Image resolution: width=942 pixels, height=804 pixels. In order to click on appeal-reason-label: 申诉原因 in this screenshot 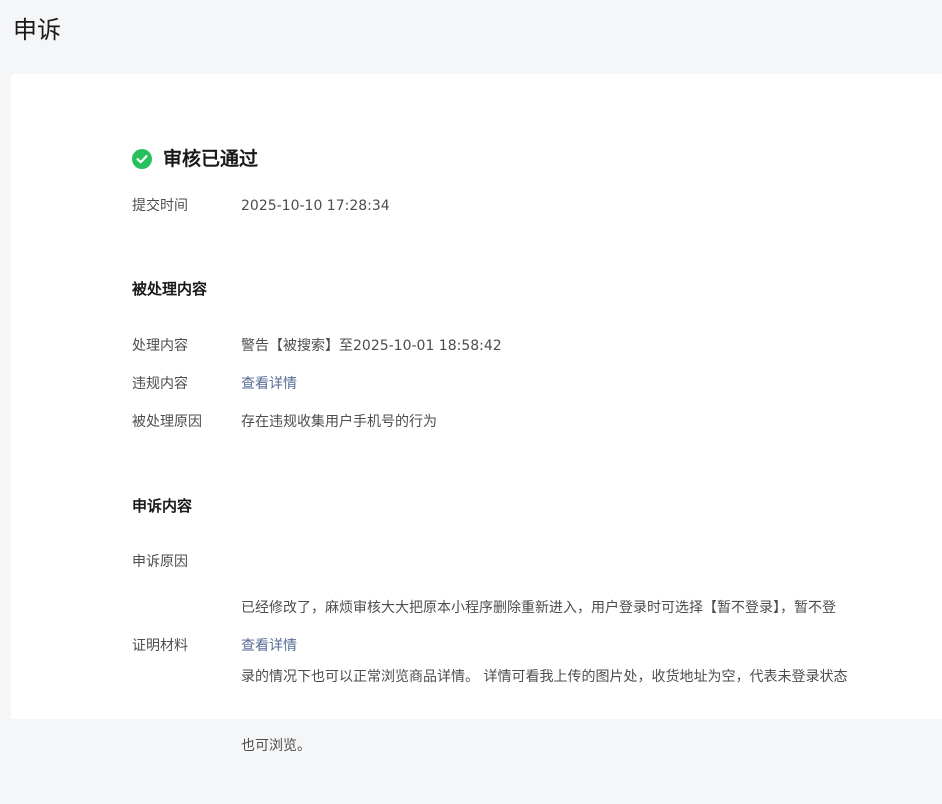, I will do `click(160, 562)`.